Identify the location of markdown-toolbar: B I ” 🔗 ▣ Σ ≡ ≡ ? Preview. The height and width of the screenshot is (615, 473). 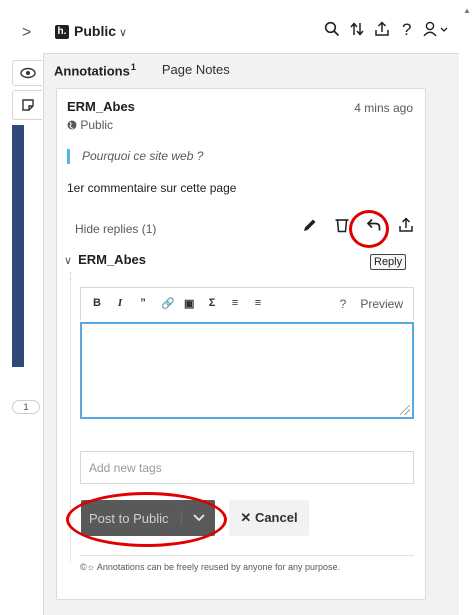
(247, 303).